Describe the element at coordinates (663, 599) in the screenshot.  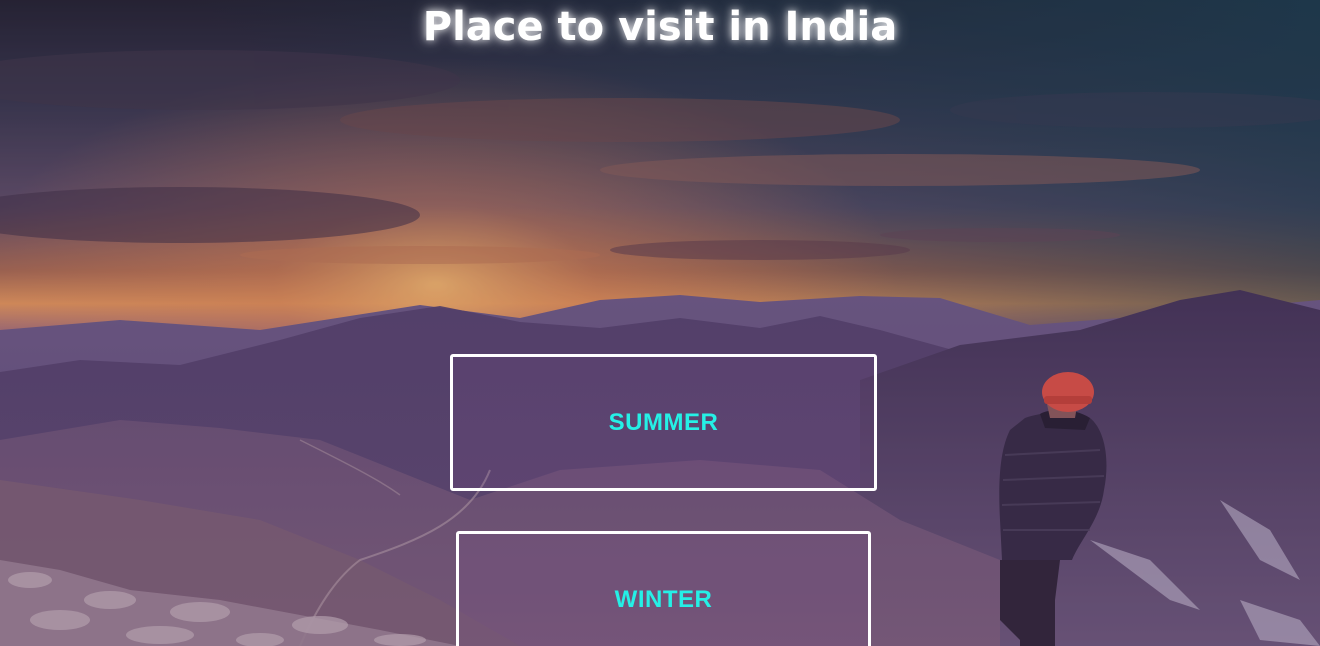
I see `winter-button-label: WINTER` at that location.